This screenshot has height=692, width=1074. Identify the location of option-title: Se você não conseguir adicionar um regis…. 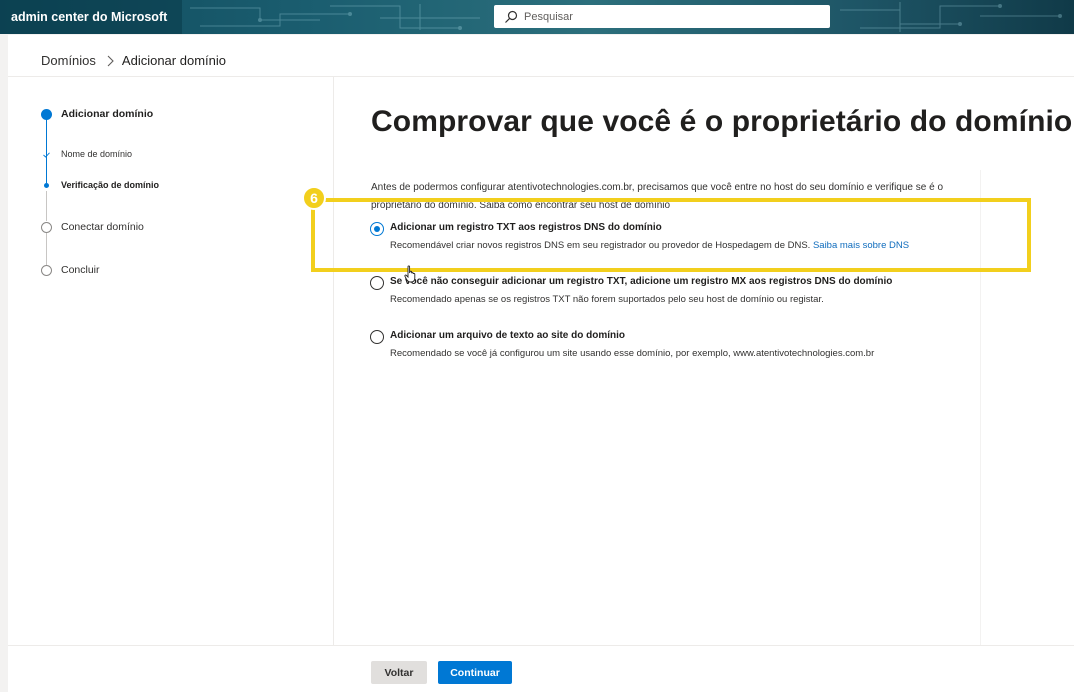
(641, 281).